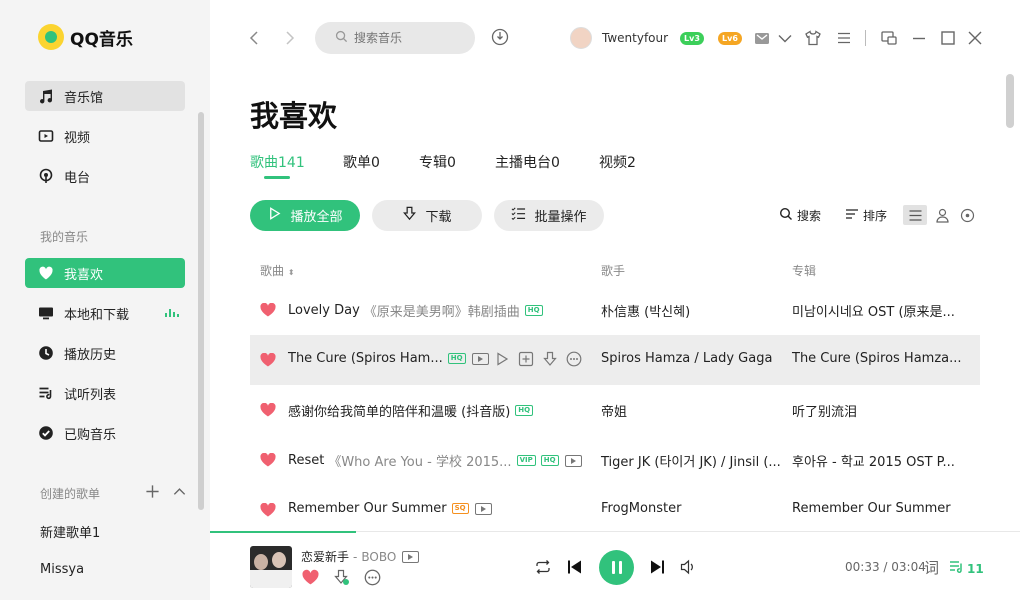 The width and height of the screenshot is (1020, 600). I want to click on main-menu-icon, so click(844, 38).